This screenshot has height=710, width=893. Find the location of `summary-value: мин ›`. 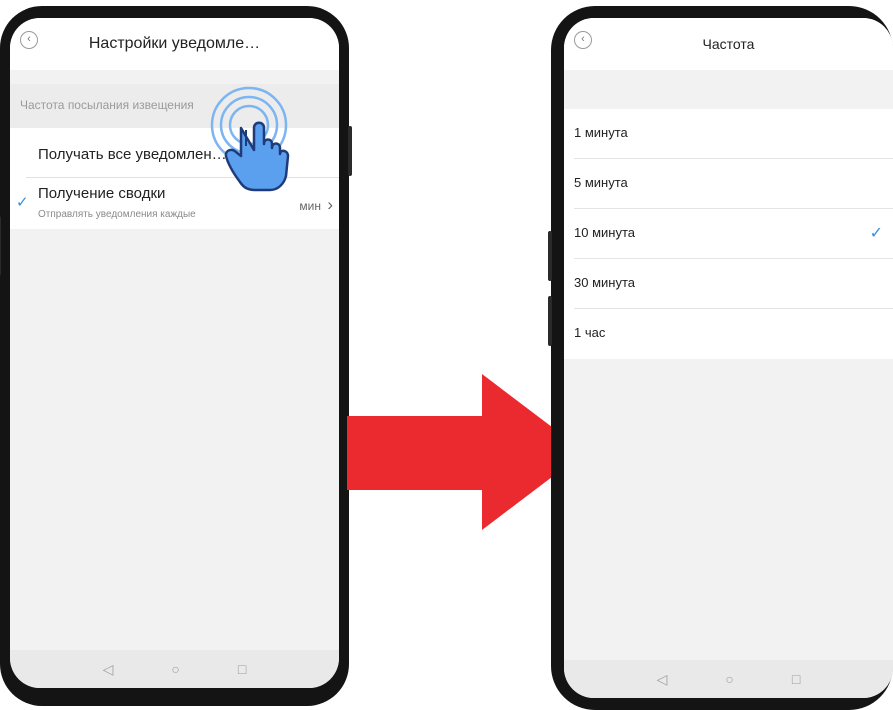

summary-value: мин › is located at coordinates (316, 205).